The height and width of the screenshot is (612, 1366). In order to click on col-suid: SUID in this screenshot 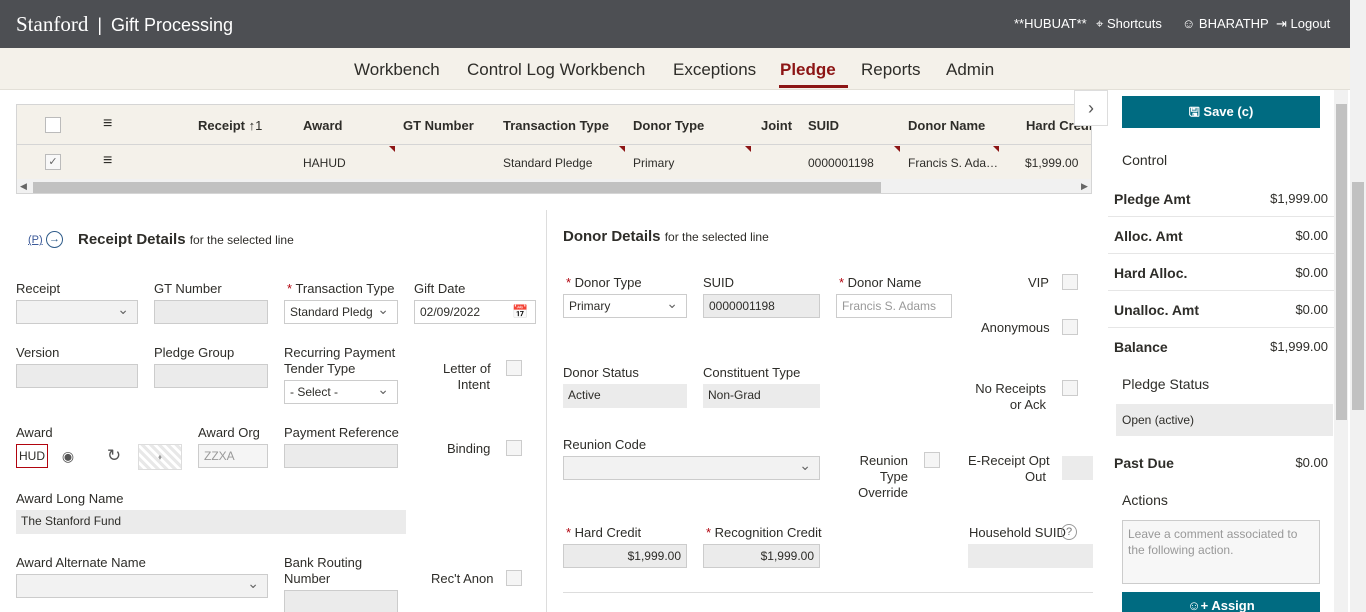, I will do `click(823, 125)`.